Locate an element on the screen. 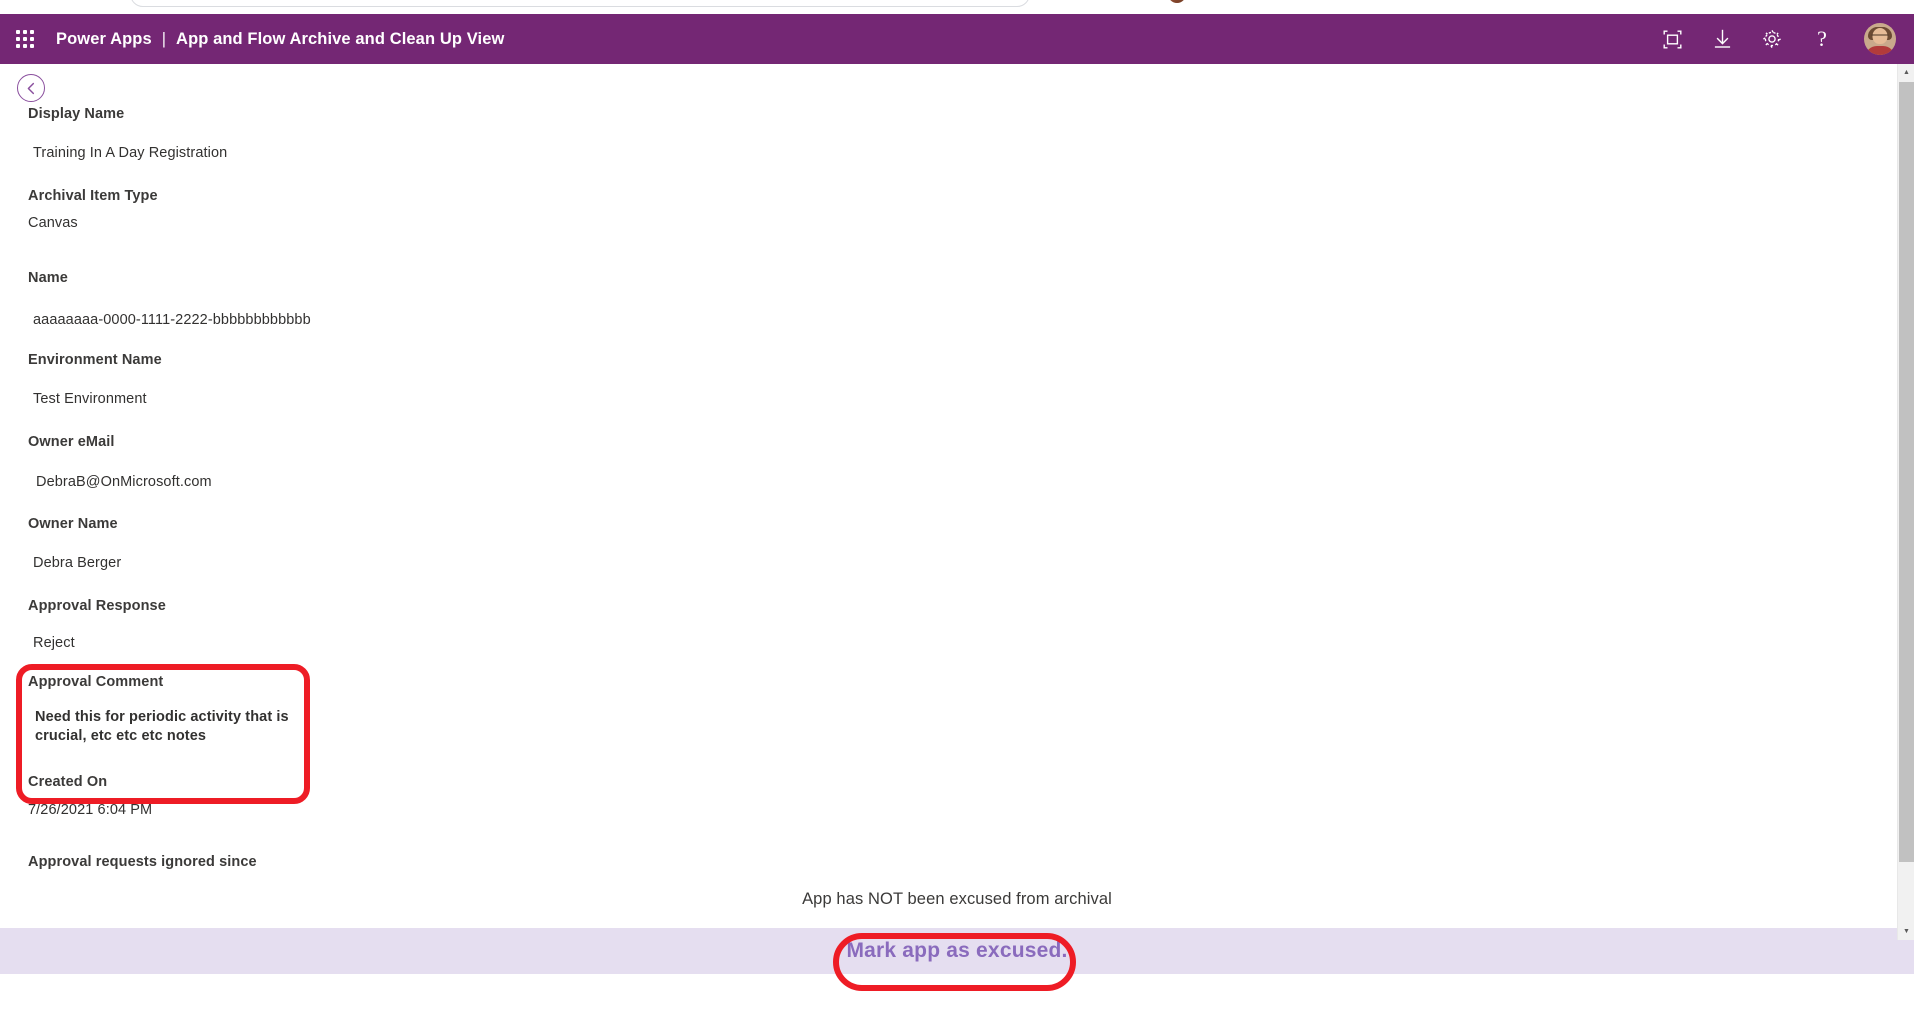 The height and width of the screenshot is (1018, 1914). field-label: Environment Name is located at coordinates (95, 360).